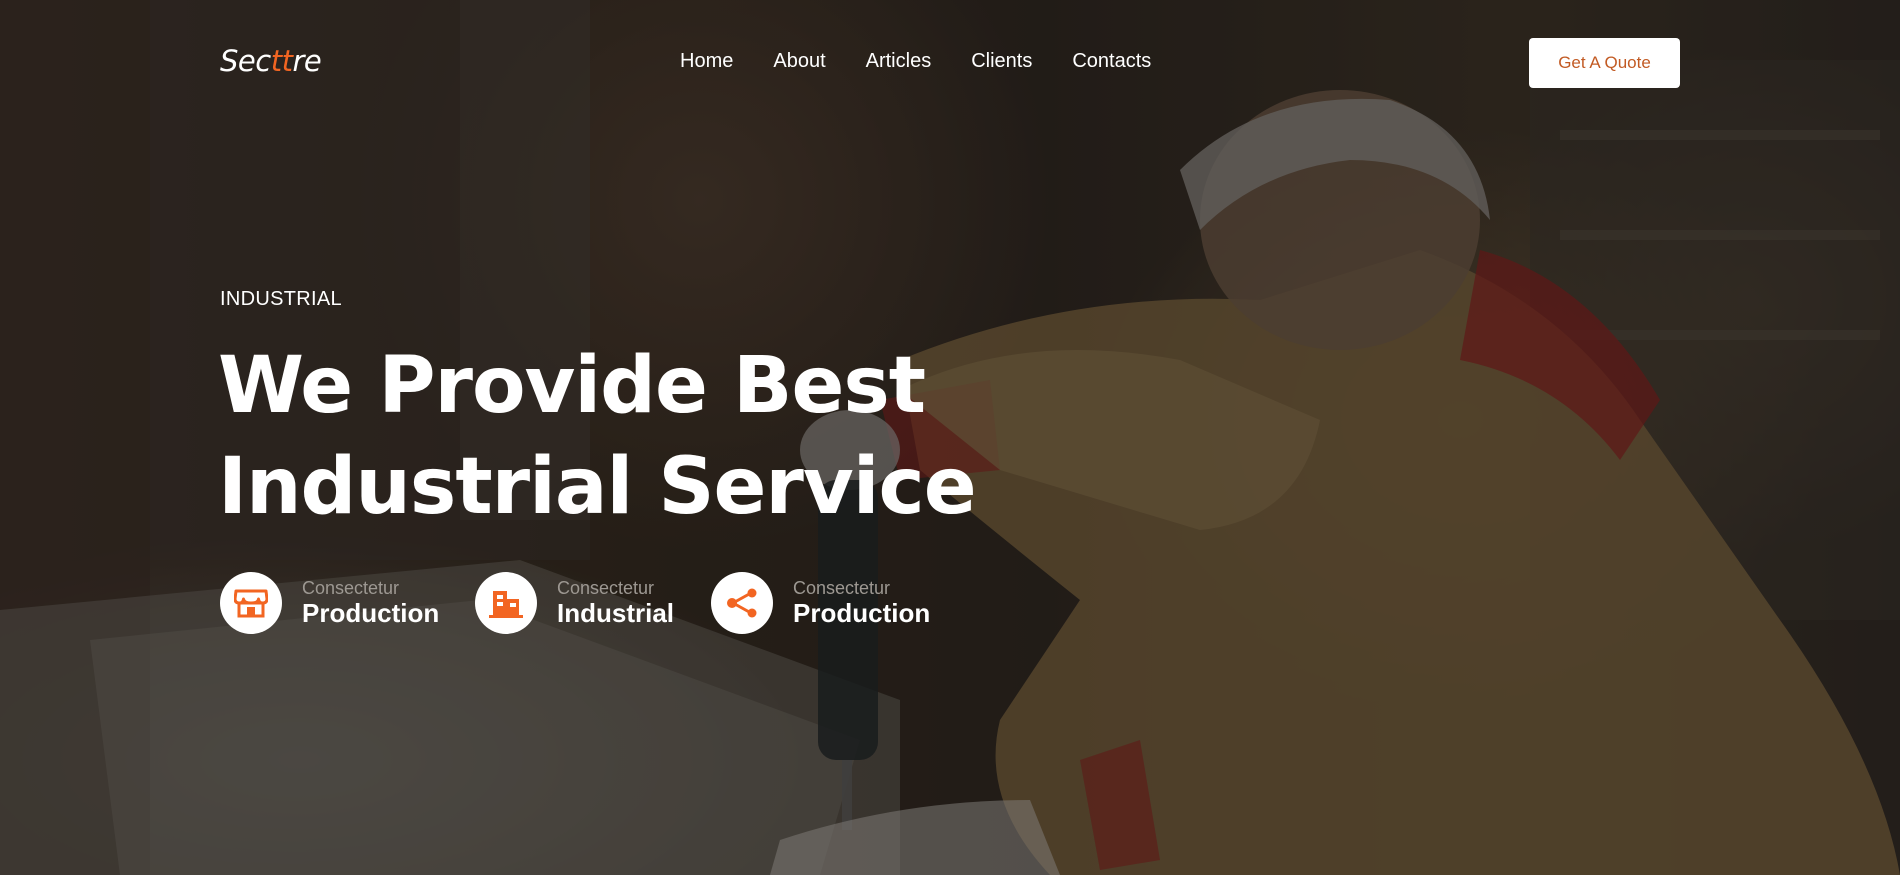 The width and height of the screenshot is (1900, 875). What do you see at coordinates (742, 603) in the screenshot?
I see `share-icon` at bounding box center [742, 603].